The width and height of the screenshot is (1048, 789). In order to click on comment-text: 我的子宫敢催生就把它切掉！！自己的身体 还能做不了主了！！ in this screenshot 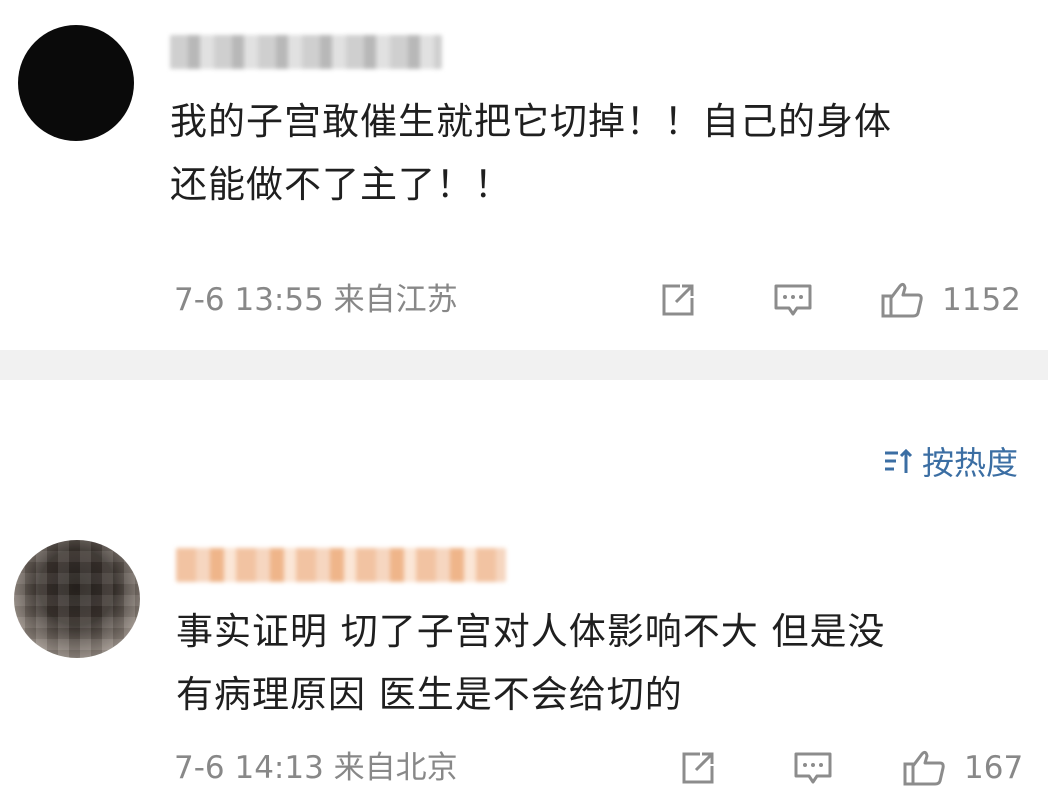, I will do `click(531, 153)`.